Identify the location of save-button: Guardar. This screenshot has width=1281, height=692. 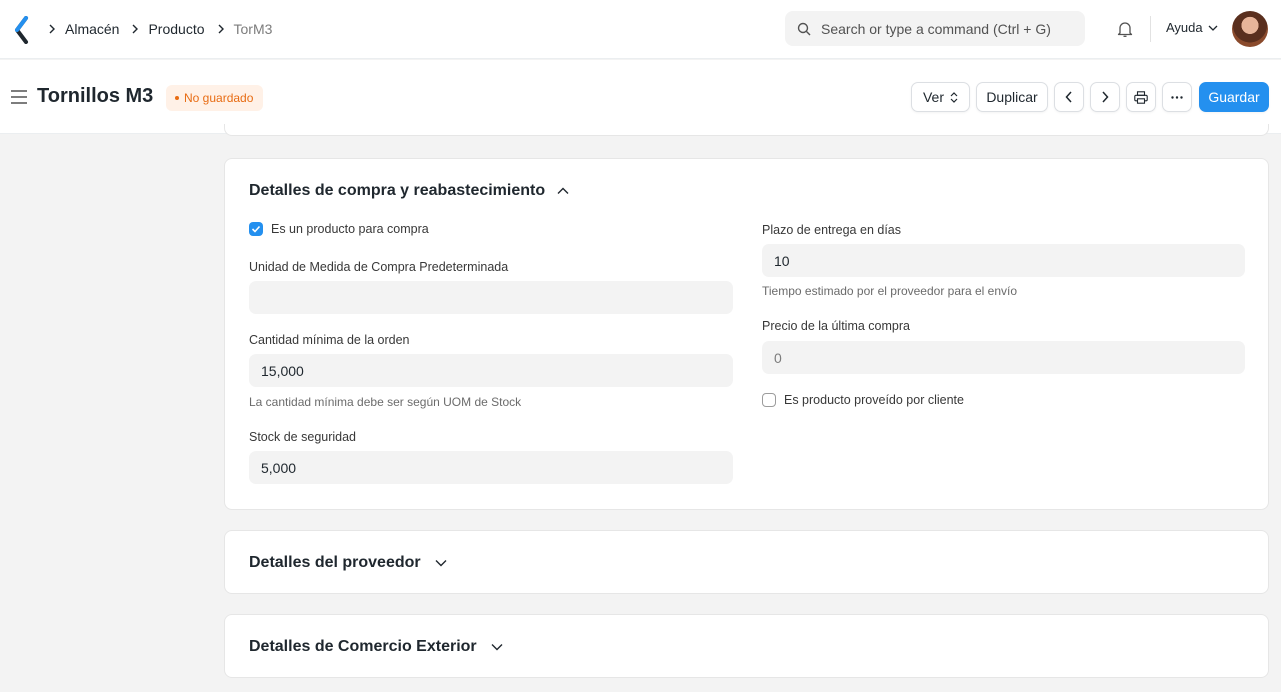
(1234, 97).